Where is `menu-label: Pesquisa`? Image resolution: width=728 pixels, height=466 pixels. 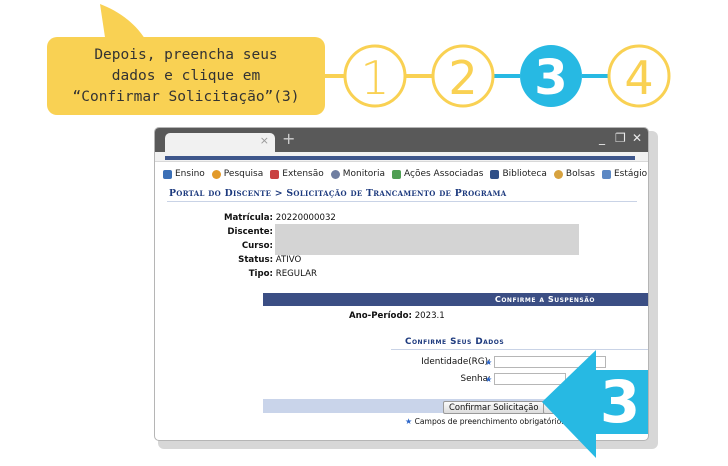 menu-label: Pesquisa is located at coordinates (243, 174).